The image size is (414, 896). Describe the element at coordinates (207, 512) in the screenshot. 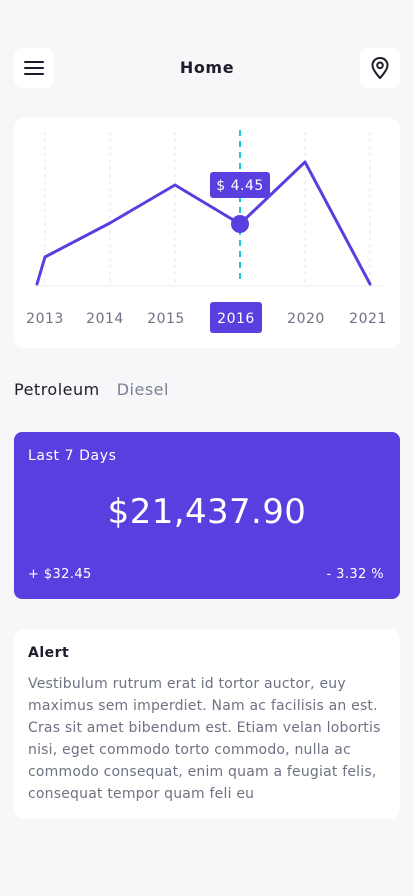

I see `summary-total-value: $21,437.90` at that location.